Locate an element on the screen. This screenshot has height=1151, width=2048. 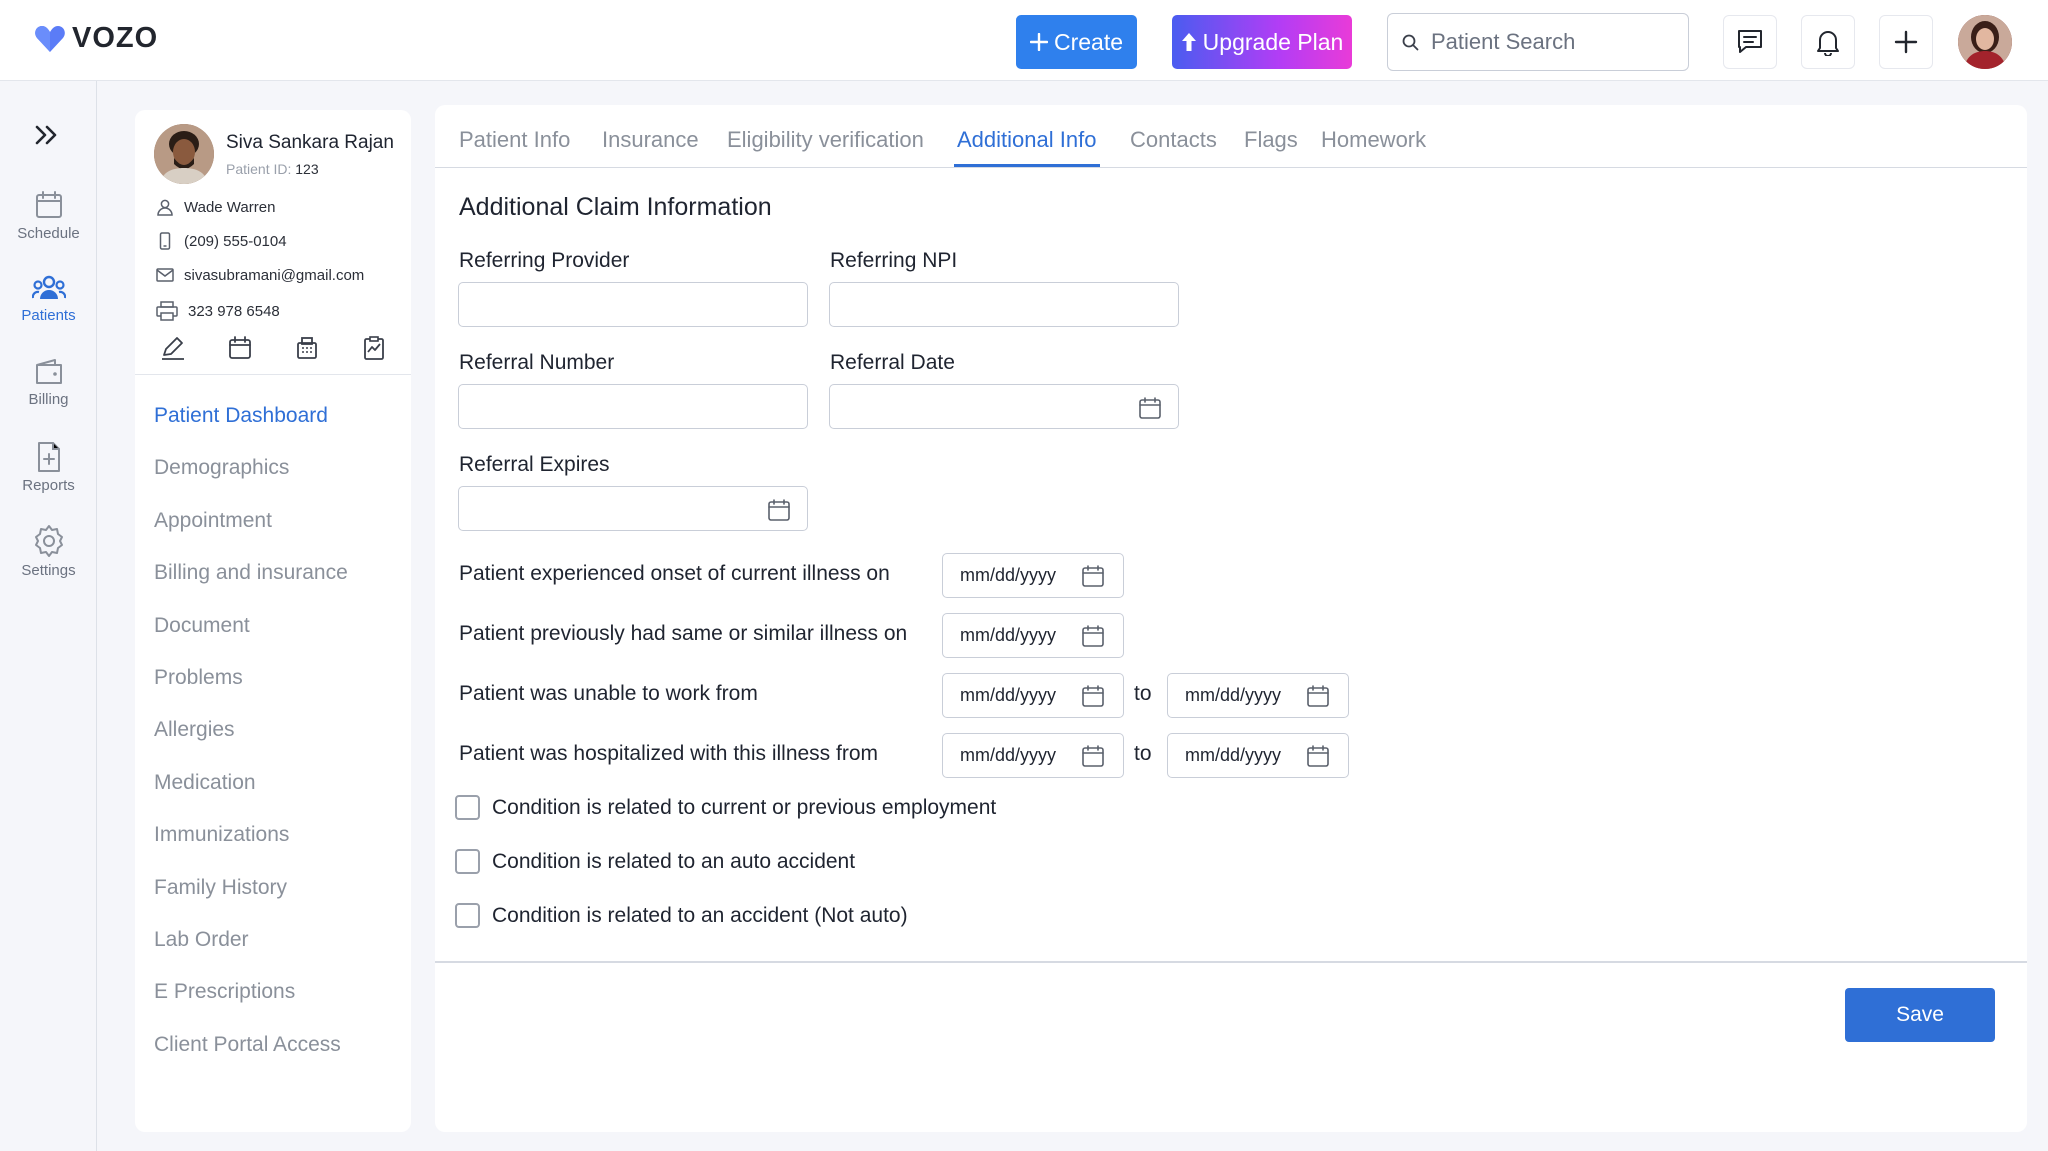
tab-additional-info: Additional Info is located at coordinates (1026, 140).